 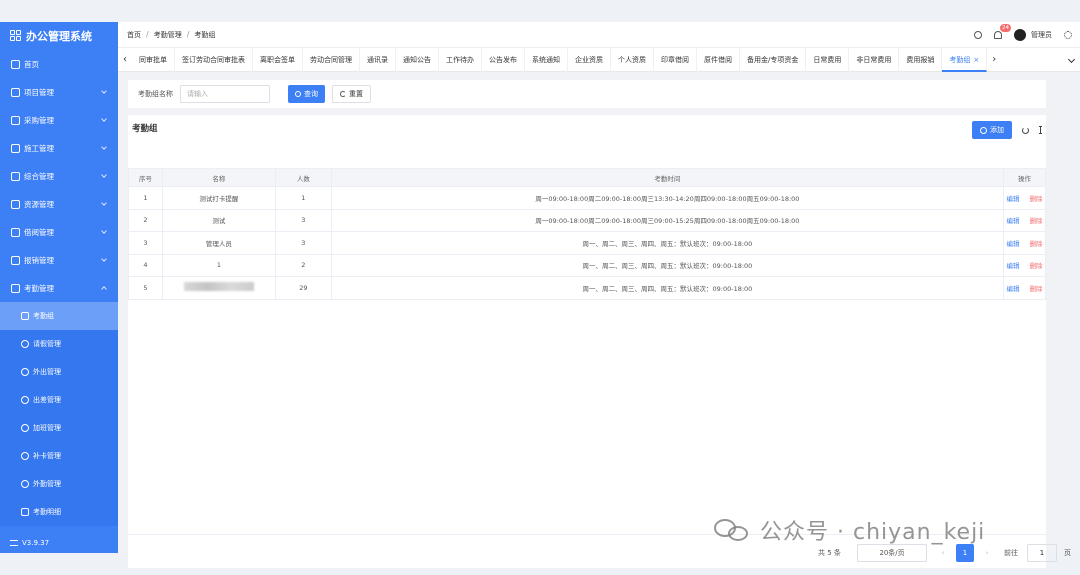 I want to click on sidebar-subitem-leave: 请假管理, so click(x=59, y=344).